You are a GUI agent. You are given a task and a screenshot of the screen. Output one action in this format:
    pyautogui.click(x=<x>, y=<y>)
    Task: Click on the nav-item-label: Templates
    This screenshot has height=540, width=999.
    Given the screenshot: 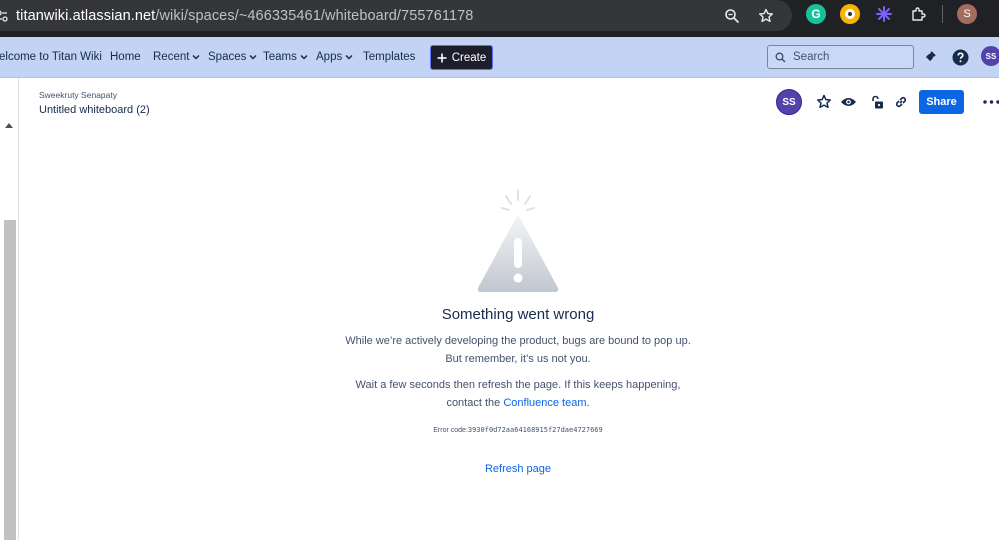 What is the action you would take?
    pyautogui.click(x=389, y=57)
    